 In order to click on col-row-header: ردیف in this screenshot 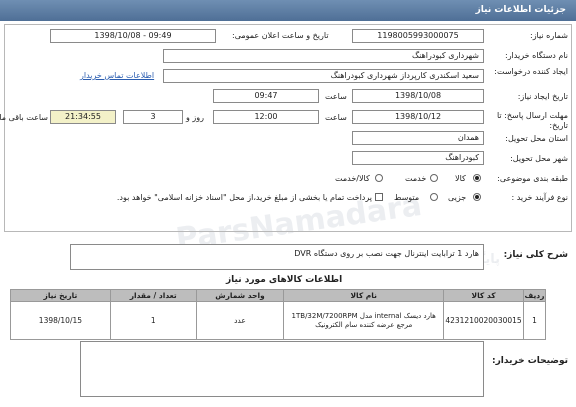, I will do `click(534, 295)`.